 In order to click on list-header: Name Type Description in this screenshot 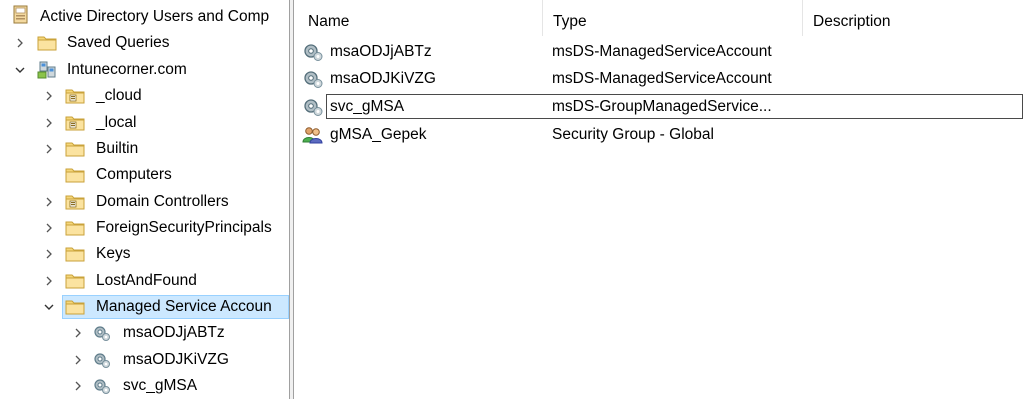, I will do `click(659, 18)`.